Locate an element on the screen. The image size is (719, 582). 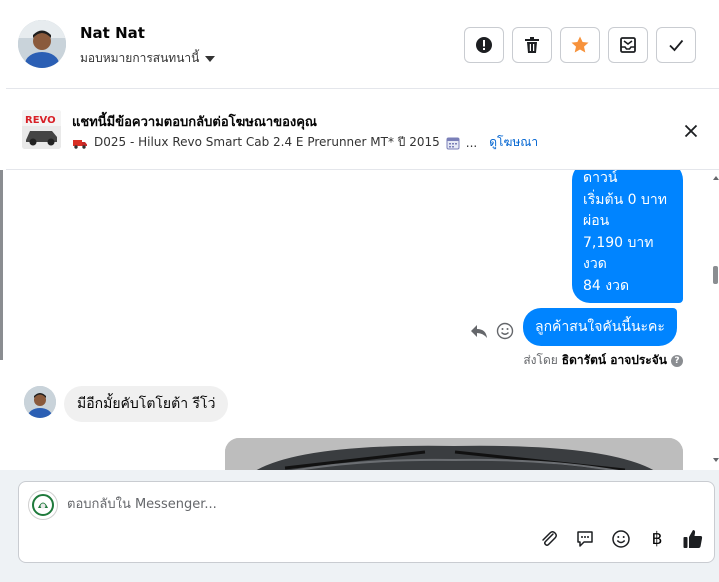
close-banner-button is located at coordinates (691, 131).